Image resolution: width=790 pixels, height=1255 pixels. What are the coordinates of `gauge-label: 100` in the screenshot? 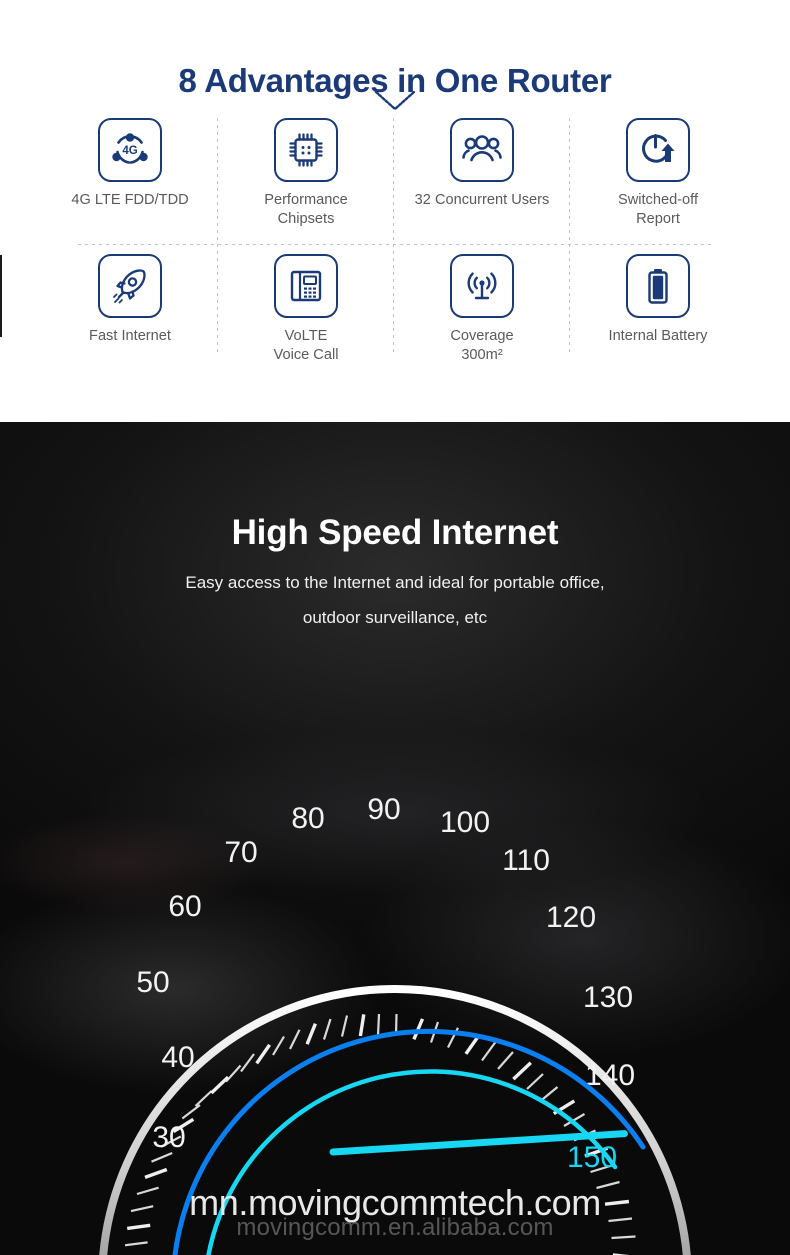 It's located at (465, 822).